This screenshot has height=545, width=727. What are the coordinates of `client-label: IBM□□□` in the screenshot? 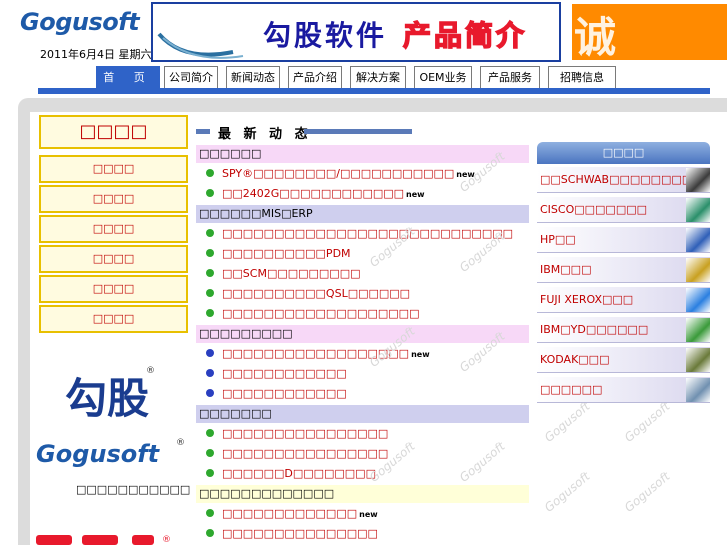 It's located at (566, 269).